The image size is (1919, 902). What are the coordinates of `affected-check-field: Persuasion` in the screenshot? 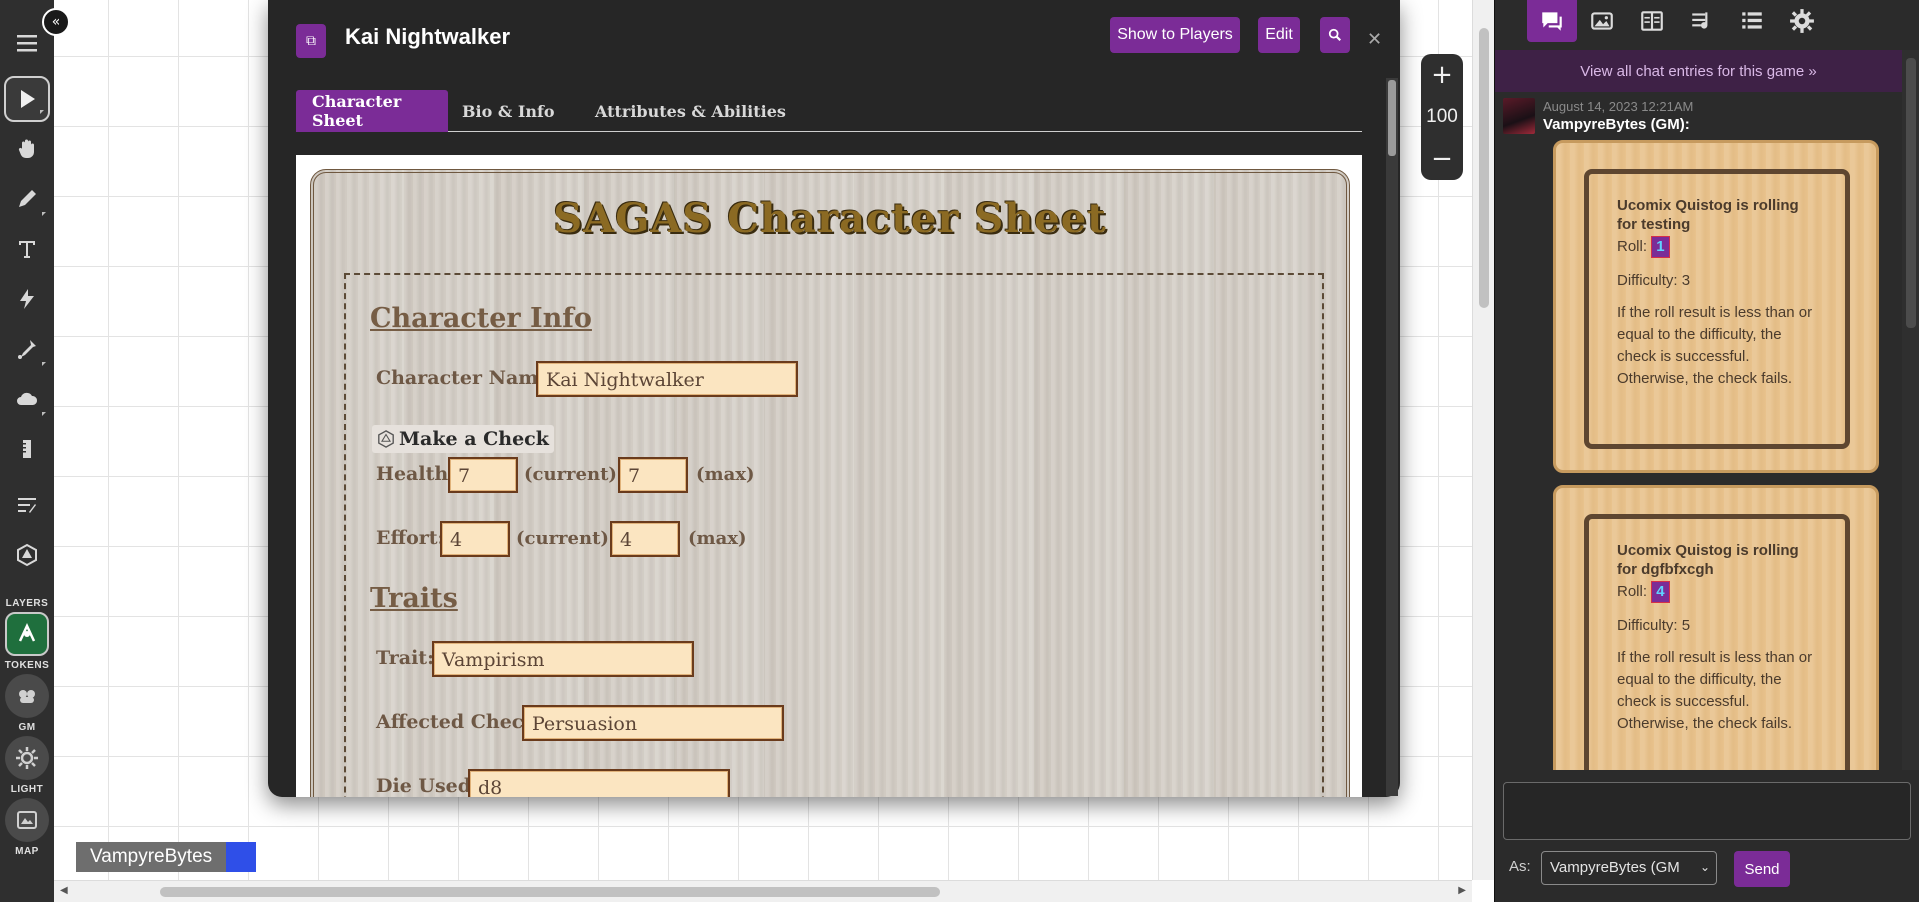 It's located at (653, 723).